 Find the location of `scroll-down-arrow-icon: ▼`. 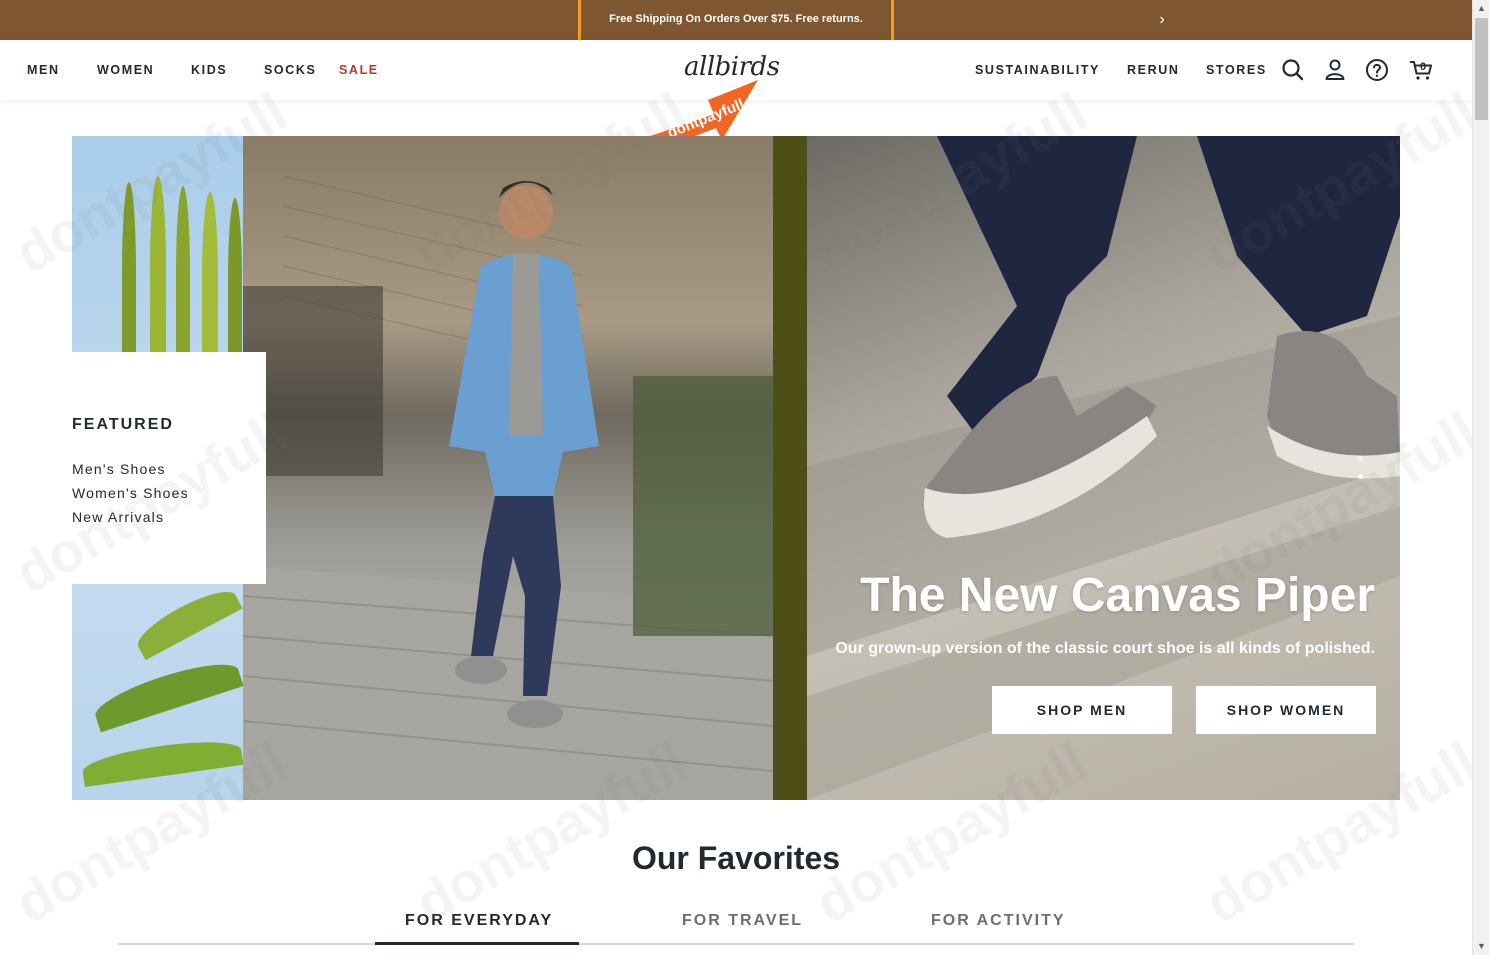

scroll-down-arrow-icon: ▼ is located at coordinates (1481, 946).